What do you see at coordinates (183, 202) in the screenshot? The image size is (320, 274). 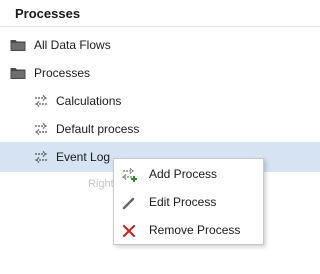 I see `menu-item-label: Edit Process` at bounding box center [183, 202].